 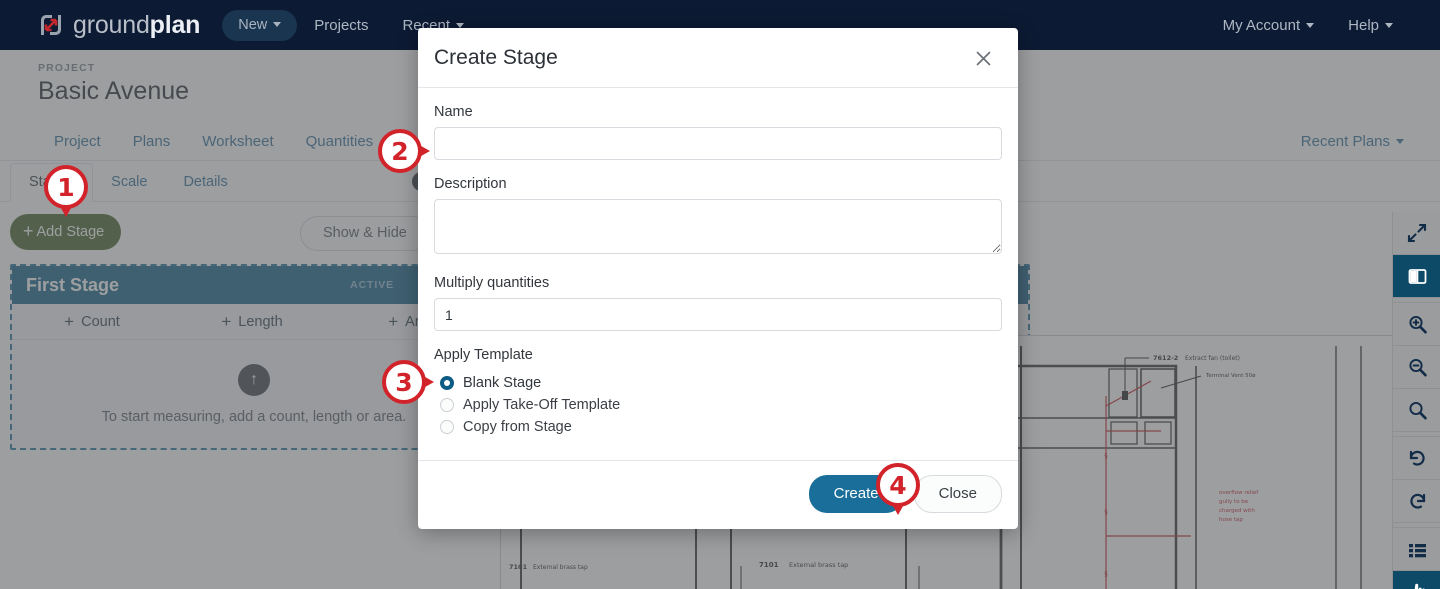 What do you see at coordinates (65, 187) in the screenshot?
I see `annotation-pin-1-number: 1` at bounding box center [65, 187].